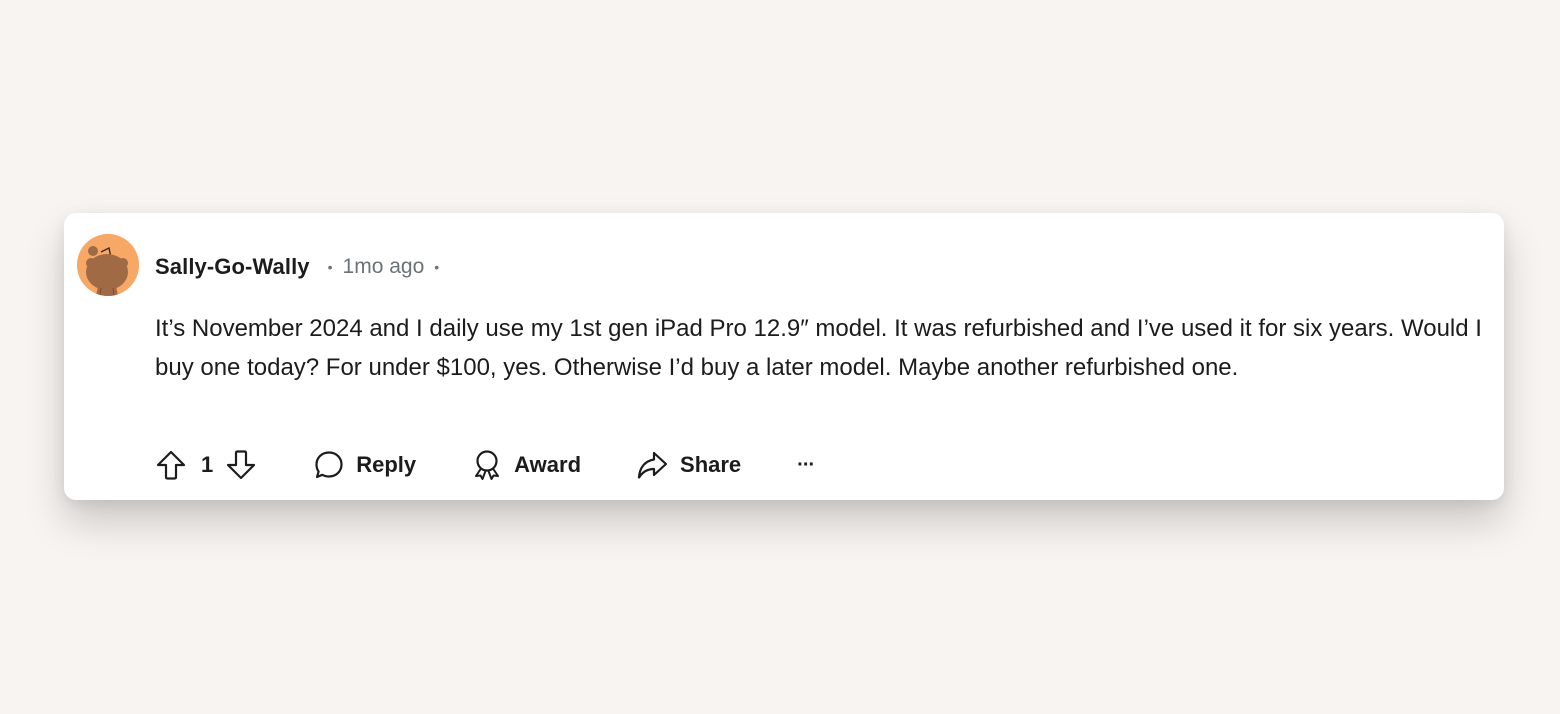 This screenshot has height=714, width=1560. Describe the element at coordinates (386, 464) in the screenshot. I see `reply-label: Reply` at that location.